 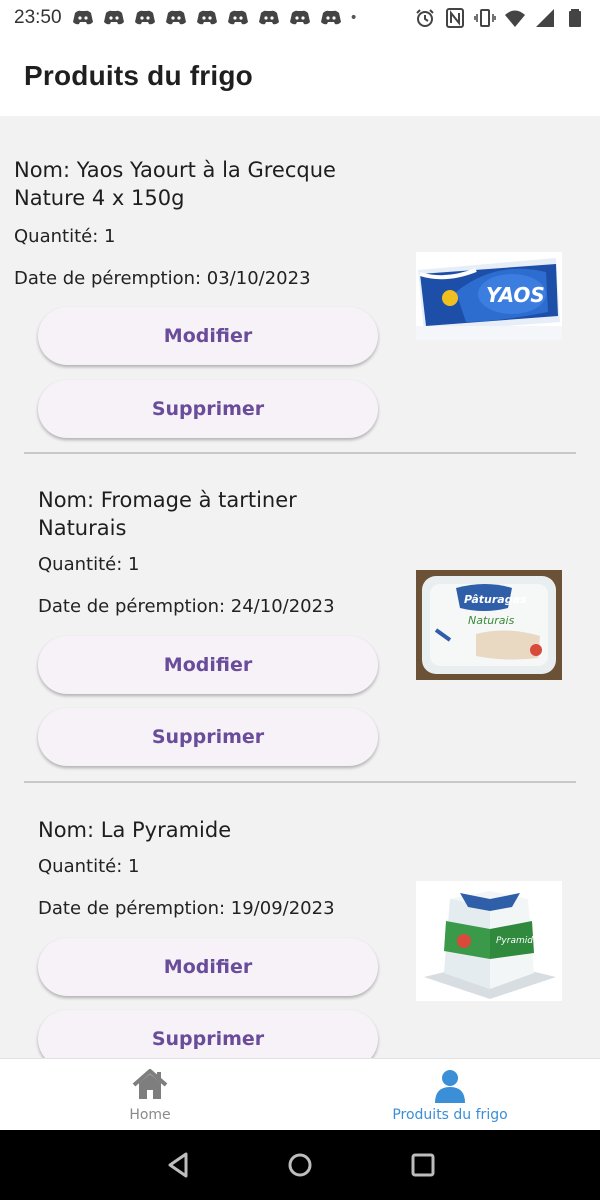 I want to click on nav-item-produits-du-frigo: Produits du frigo, so click(x=450, y=1094).